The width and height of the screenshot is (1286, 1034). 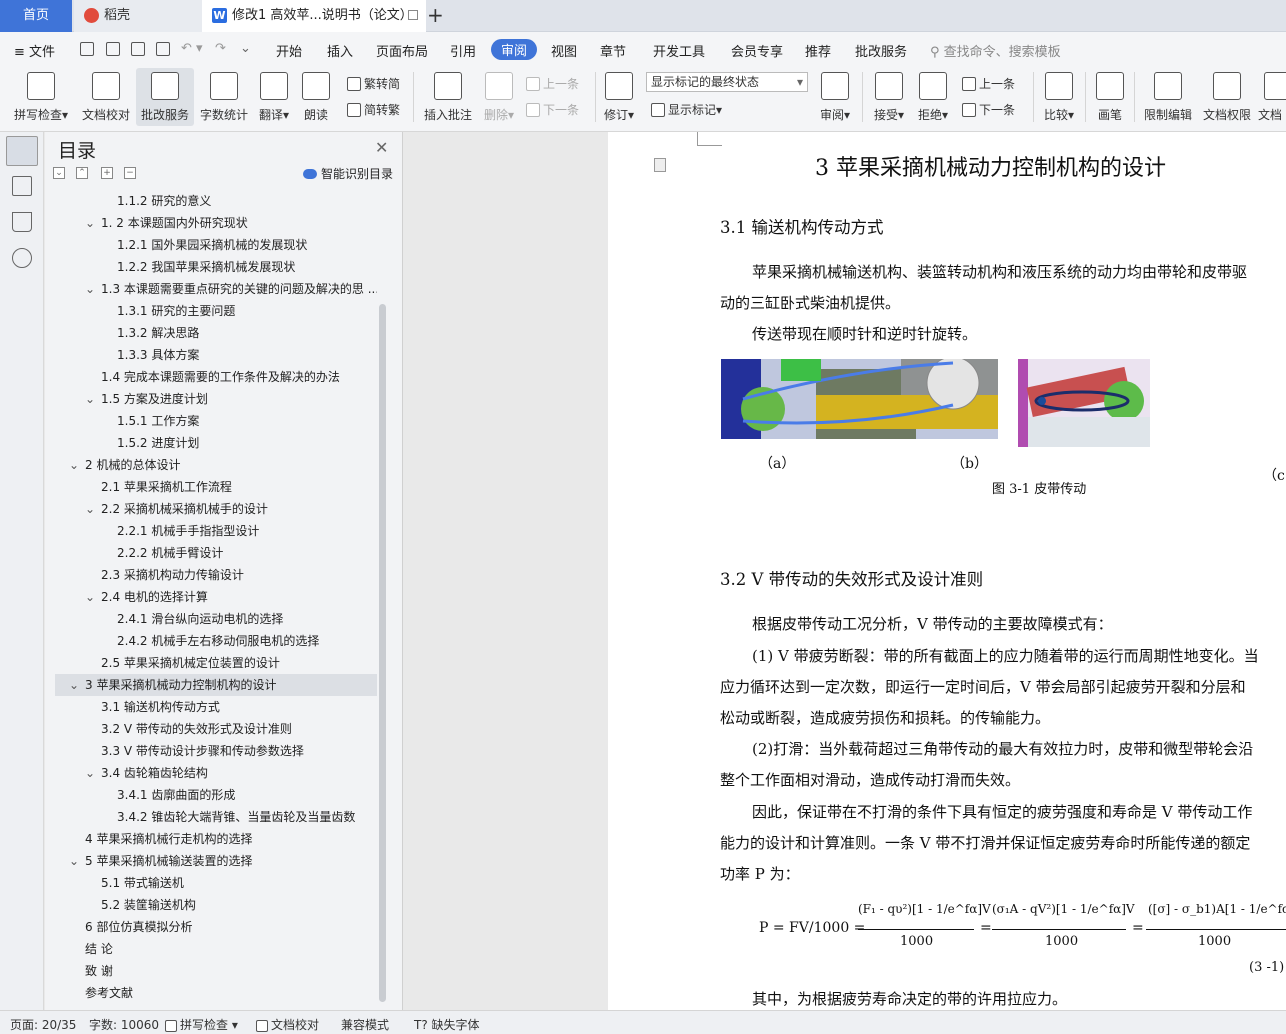 What do you see at coordinates (216, 971) in the screenshot?
I see `toc-item: 致 谢` at bounding box center [216, 971].